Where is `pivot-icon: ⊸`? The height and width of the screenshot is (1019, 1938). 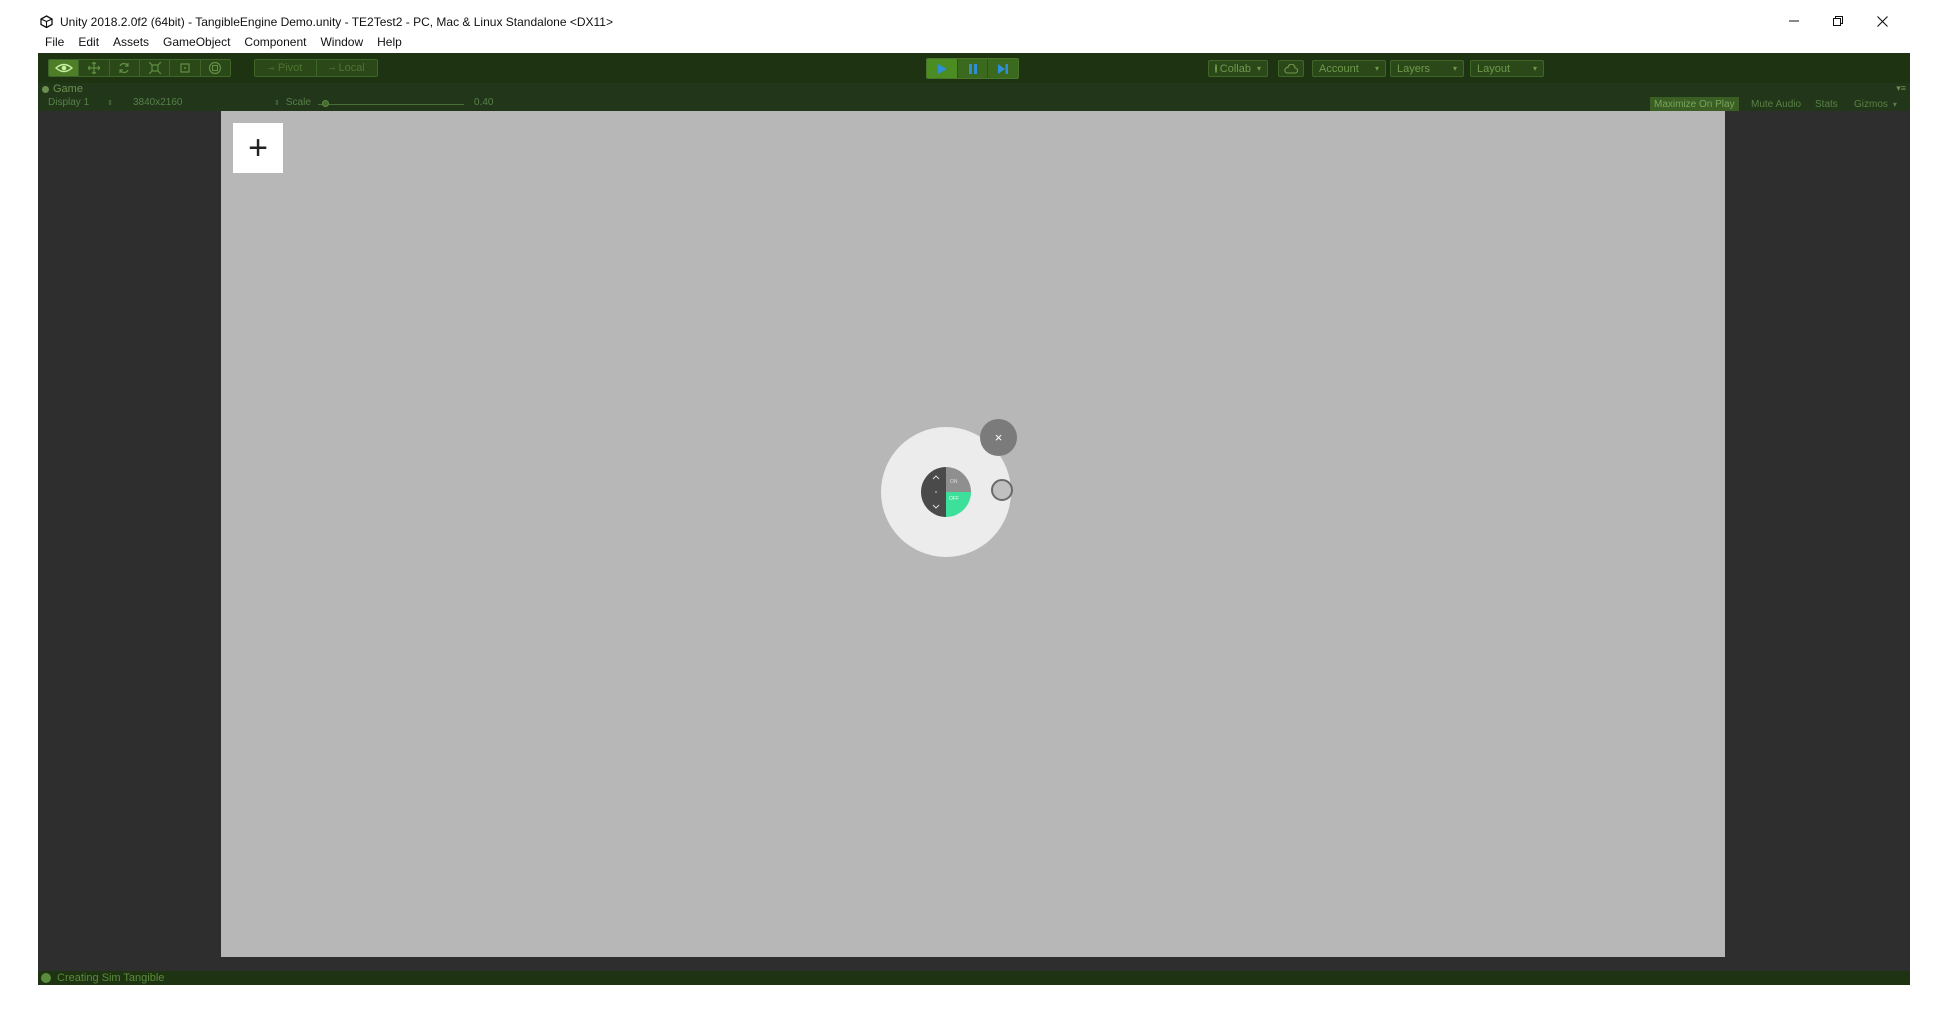
pivot-icon: ⊸ is located at coordinates (271, 68).